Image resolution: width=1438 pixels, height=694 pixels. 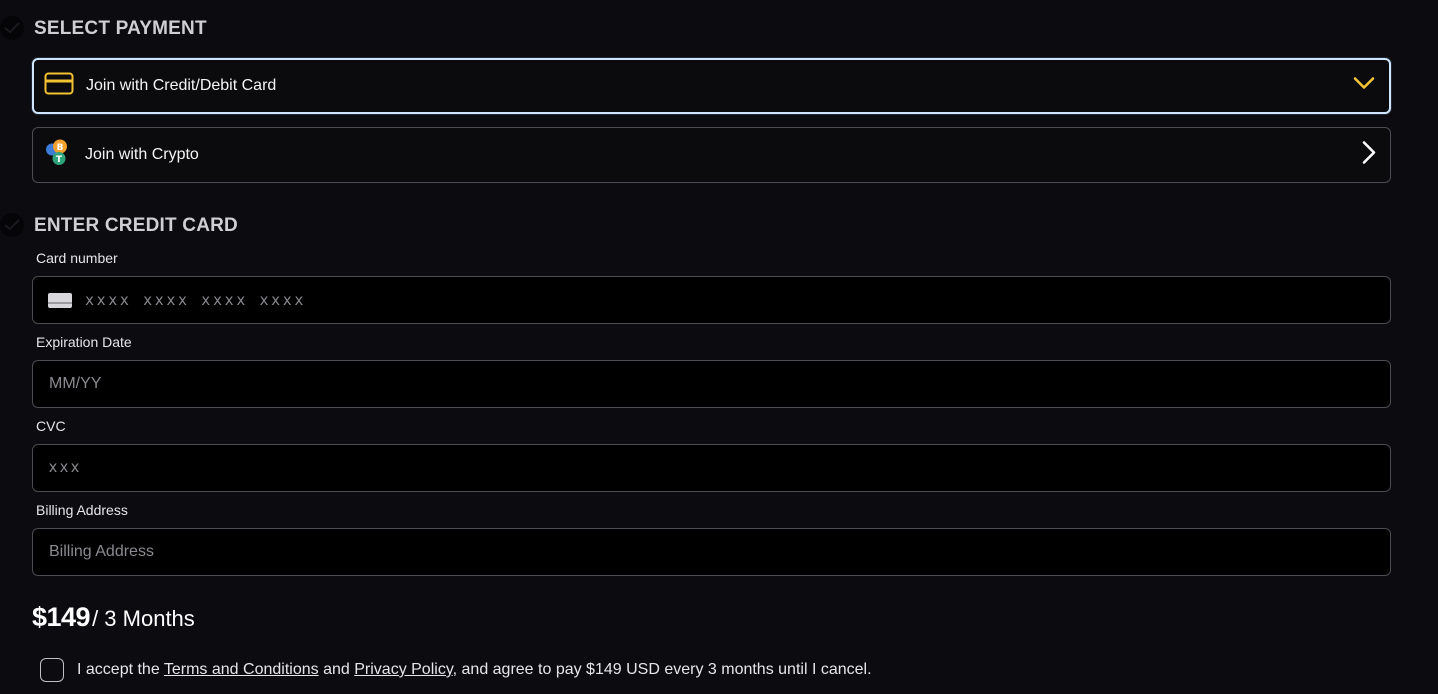 I want to click on crypto-option-label: Join with Crypto, so click(x=142, y=154).